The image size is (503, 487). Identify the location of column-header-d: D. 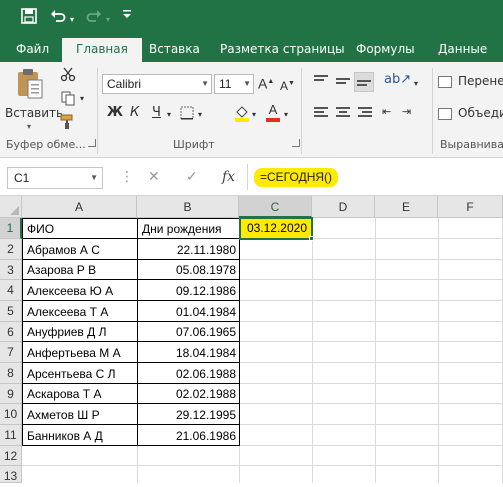
(343, 207).